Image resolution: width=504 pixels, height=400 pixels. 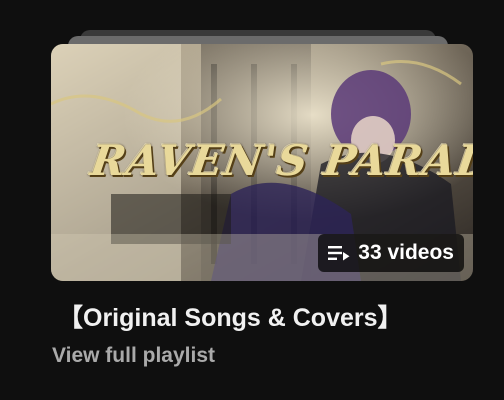 I want to click on video-count-badge: 33 videos, so click(x=391, y=253).